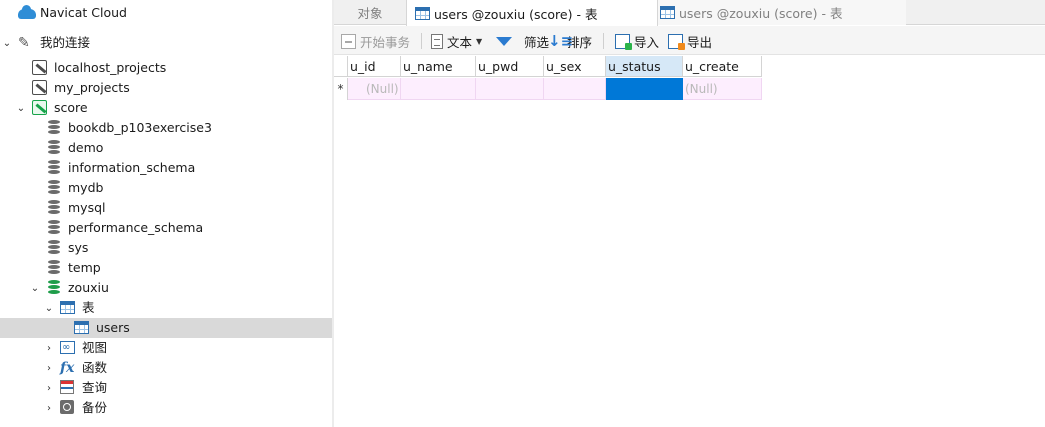 Image resolution: width=1045 pixels, height=427 pixels. I want to click on grid-corner, so click(341, 66).